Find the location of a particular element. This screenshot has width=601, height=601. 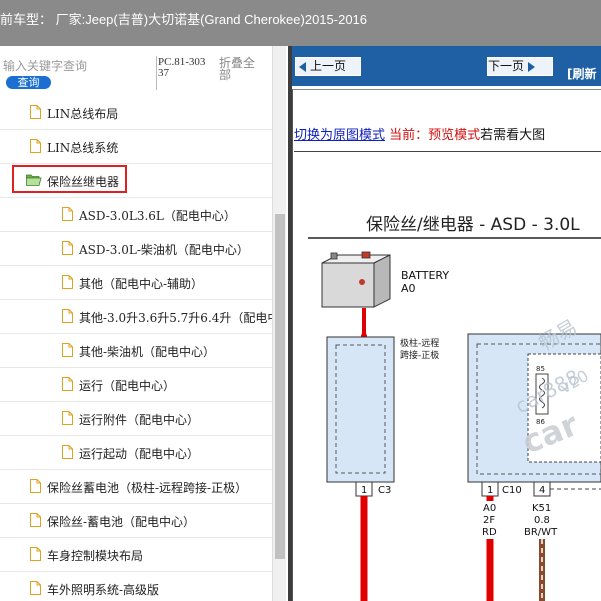

tree-item: 运行起动（配电中心） is located at coordinates (136, 453).